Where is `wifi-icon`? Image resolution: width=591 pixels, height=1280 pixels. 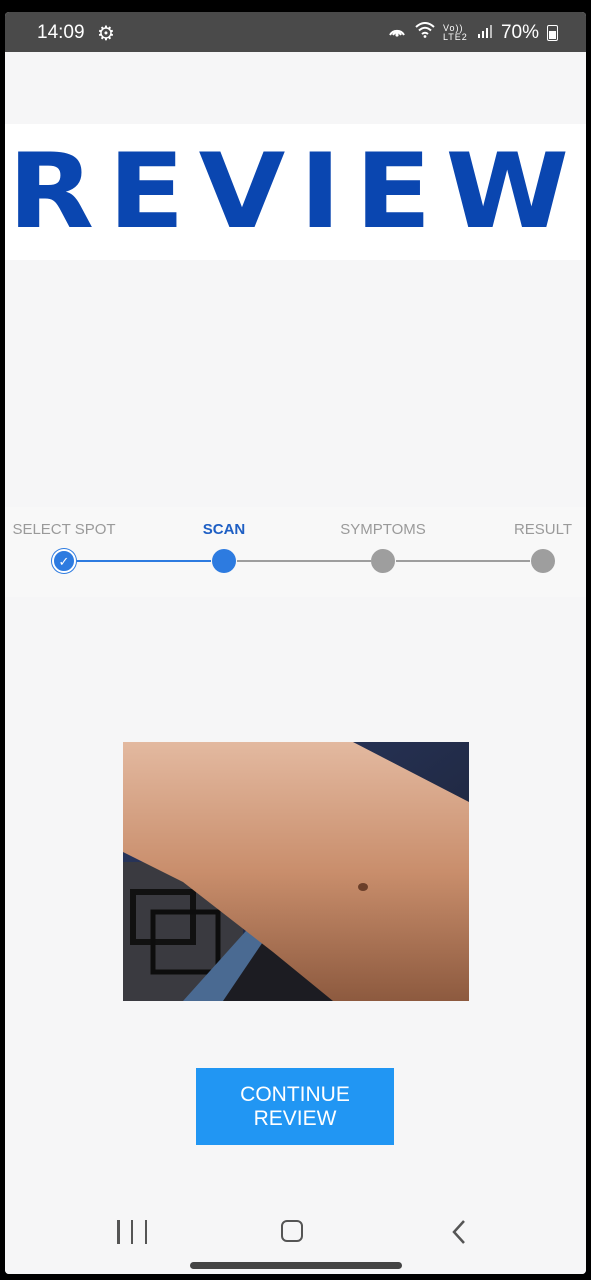 wifi-icon is located at coordinates (425, 33).